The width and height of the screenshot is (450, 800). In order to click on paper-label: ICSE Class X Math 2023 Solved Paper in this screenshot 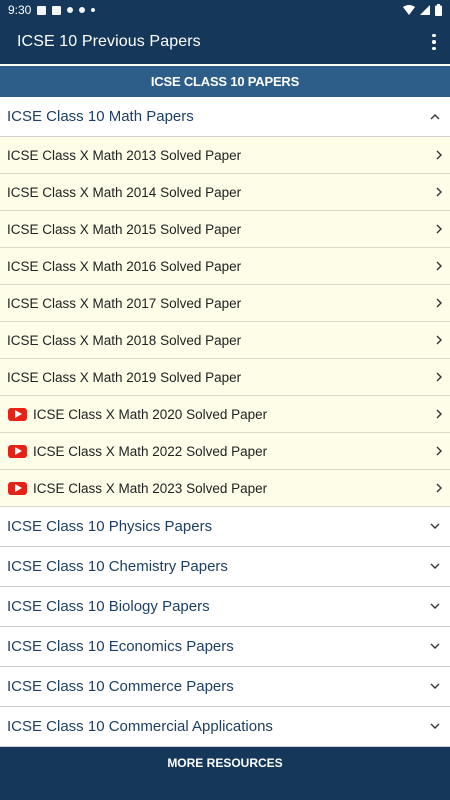, I will do `click(150, 488)`.